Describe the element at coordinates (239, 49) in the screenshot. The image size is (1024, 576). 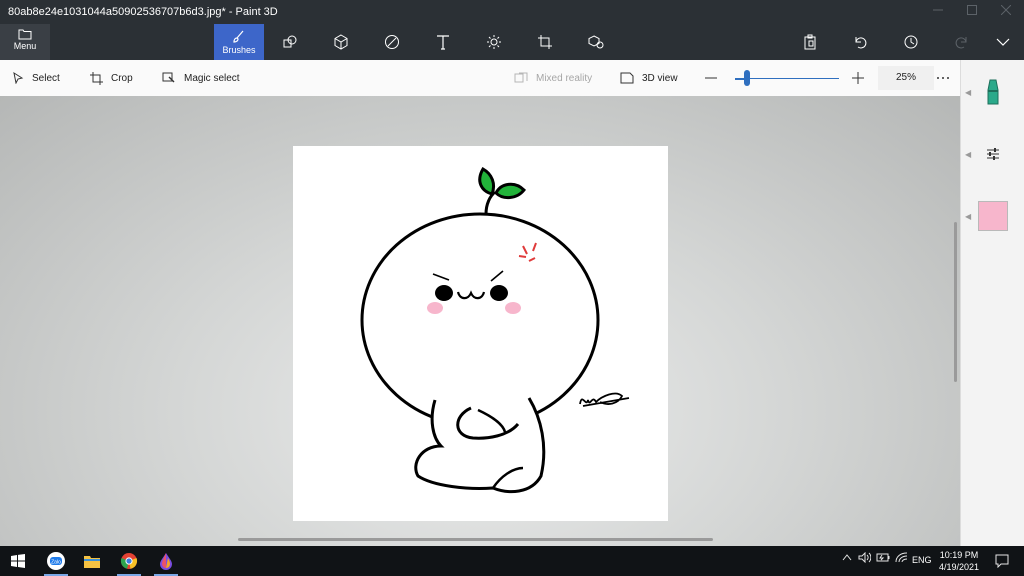
I see `active-tool-label: Brushes` at that location.